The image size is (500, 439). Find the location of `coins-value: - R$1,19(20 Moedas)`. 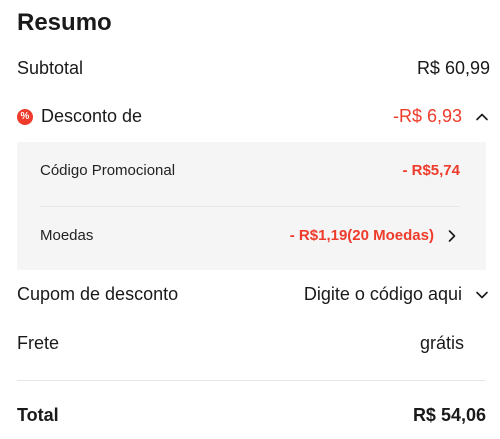

coins-value: - R$1,19(20 Moedas) is located at coordinates (361, 235).